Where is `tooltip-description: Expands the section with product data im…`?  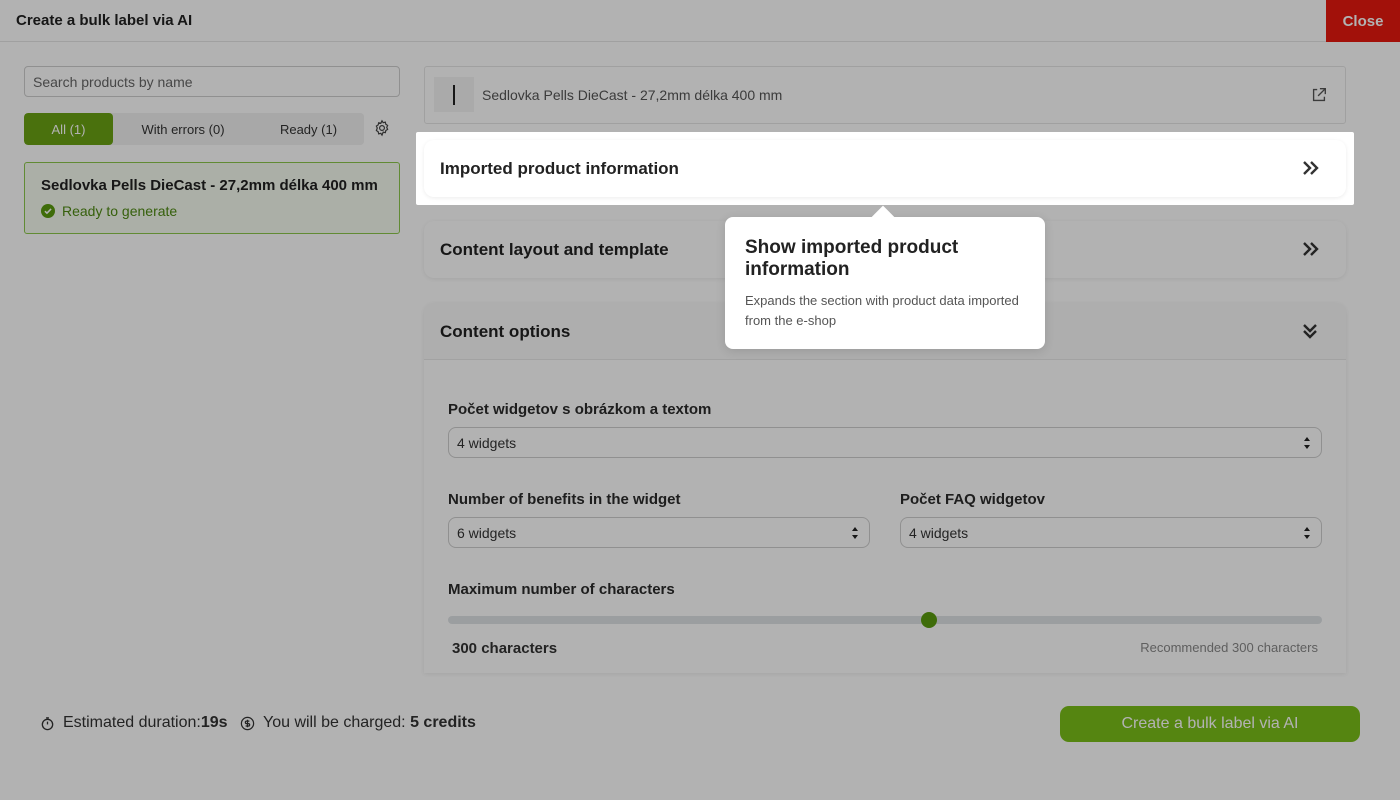 tooltip-description: Expands the section with product data im… is located at coordinates (882, 310).